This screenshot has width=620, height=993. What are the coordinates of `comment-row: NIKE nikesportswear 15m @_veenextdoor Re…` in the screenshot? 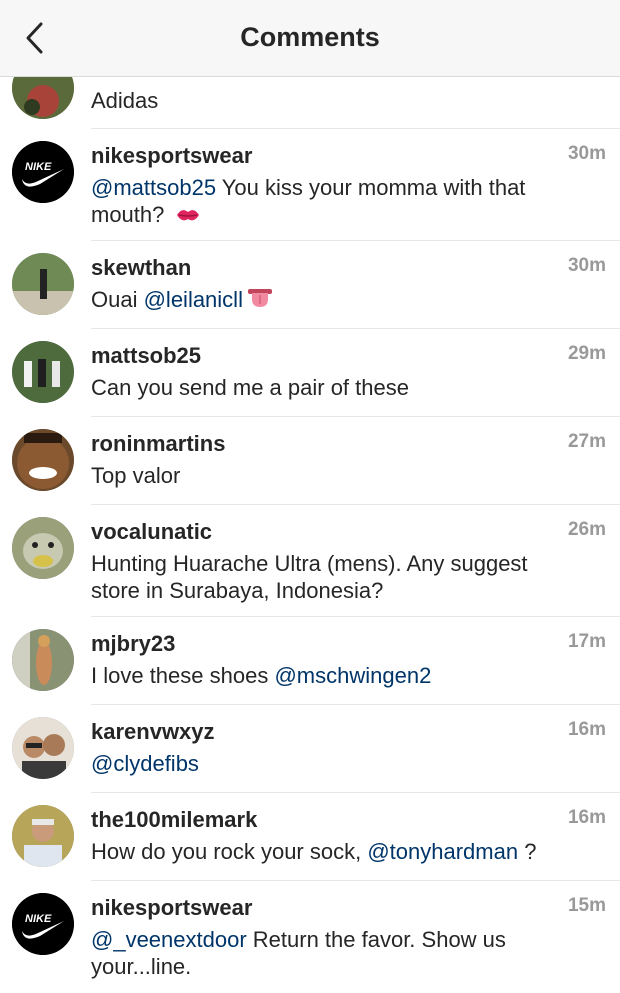 It's located at (310, 937).